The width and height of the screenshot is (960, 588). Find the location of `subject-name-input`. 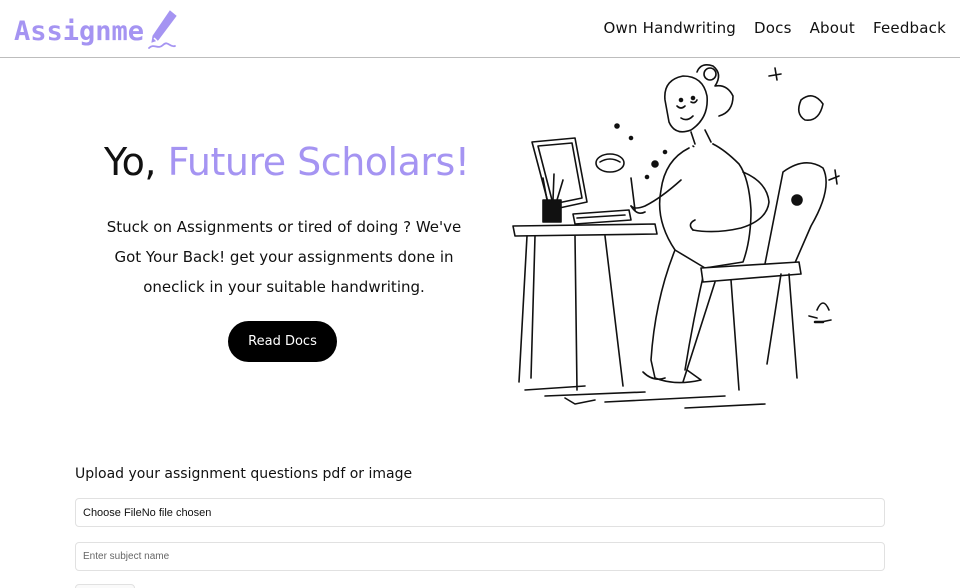

subject-name-input is located at coordinates (480, 556).